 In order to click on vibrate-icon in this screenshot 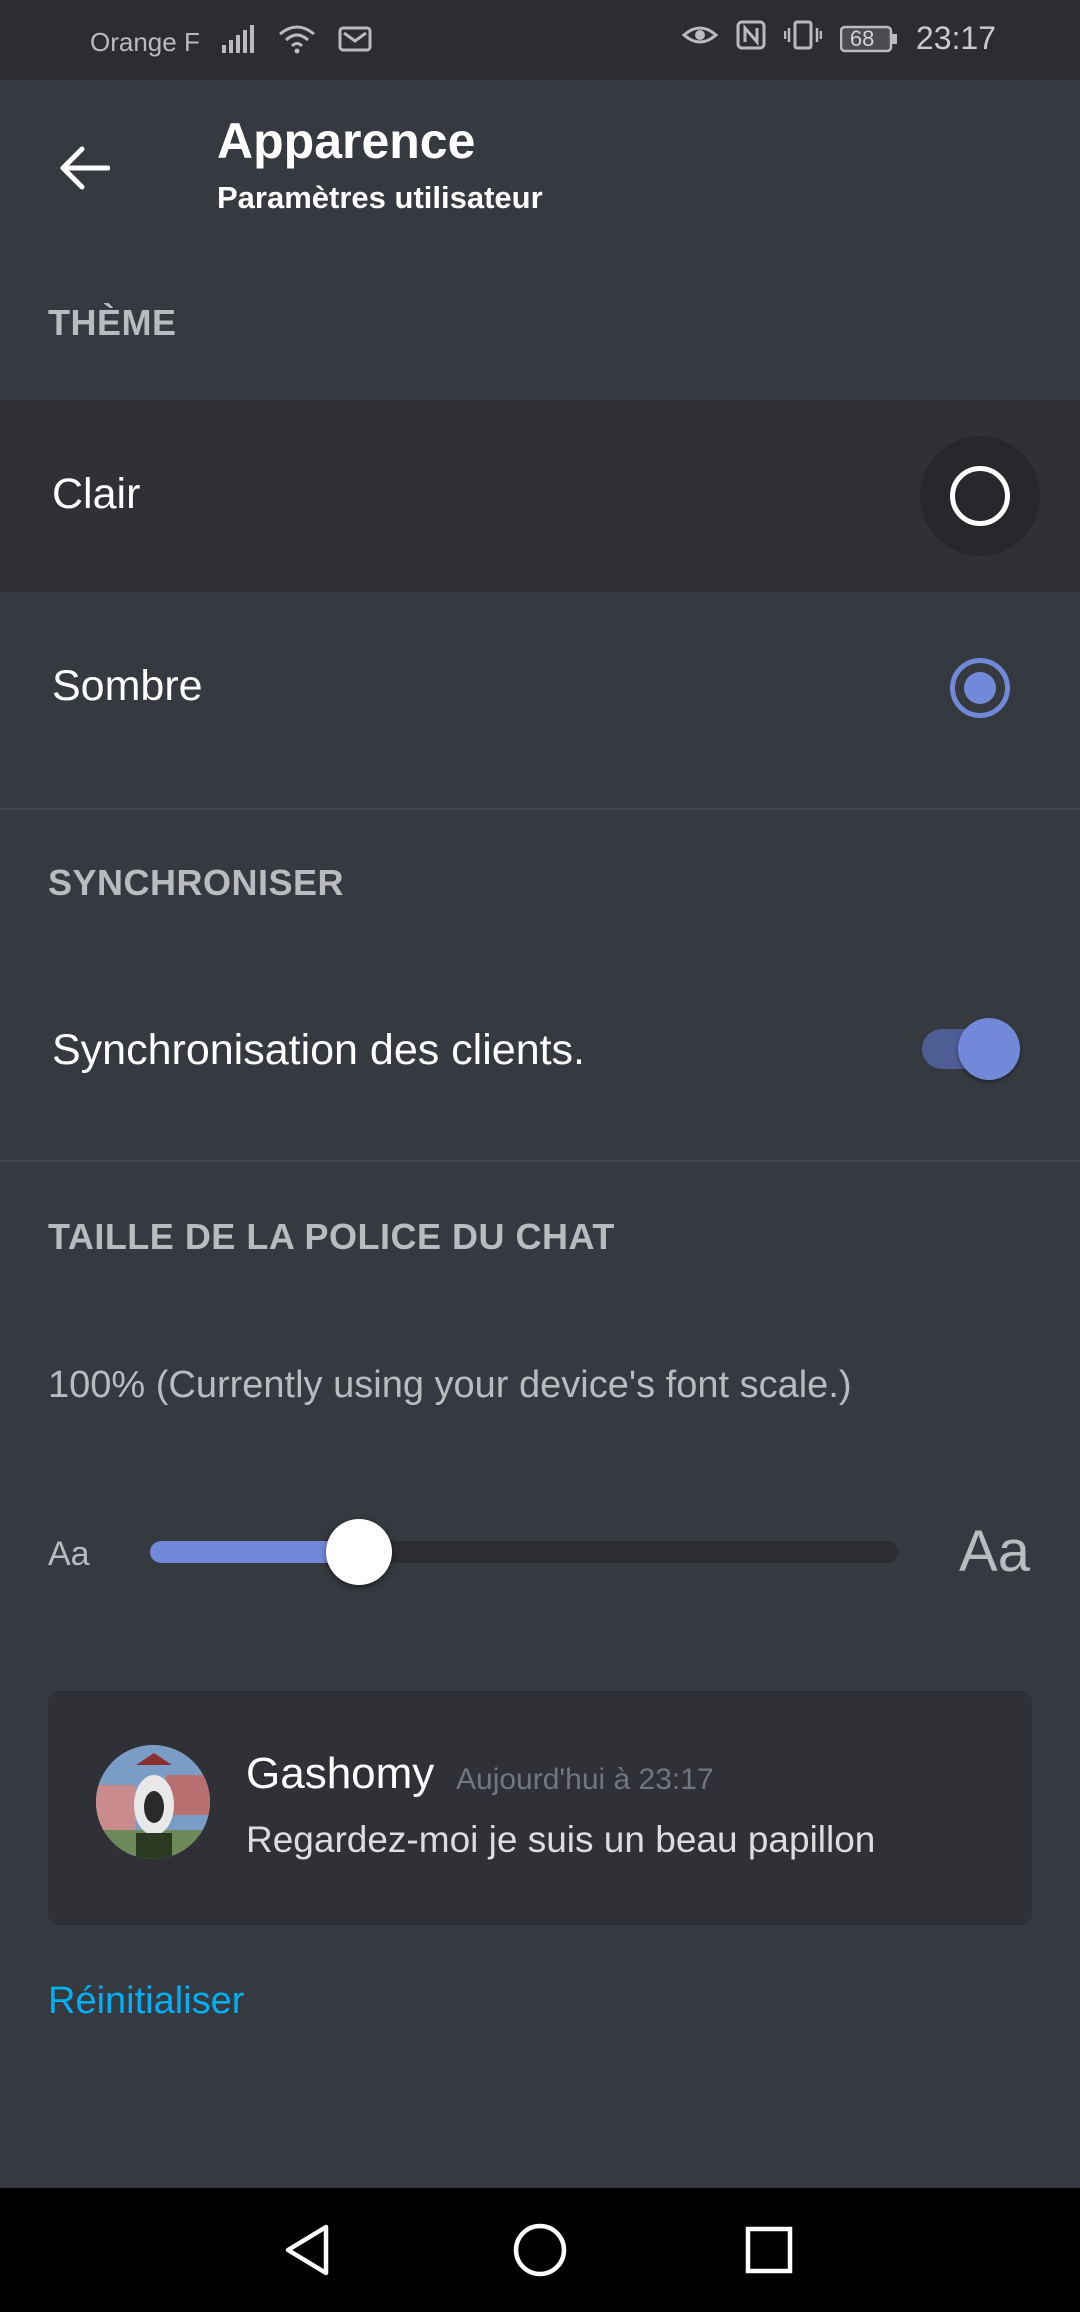, I will do `click(803, 38)`.